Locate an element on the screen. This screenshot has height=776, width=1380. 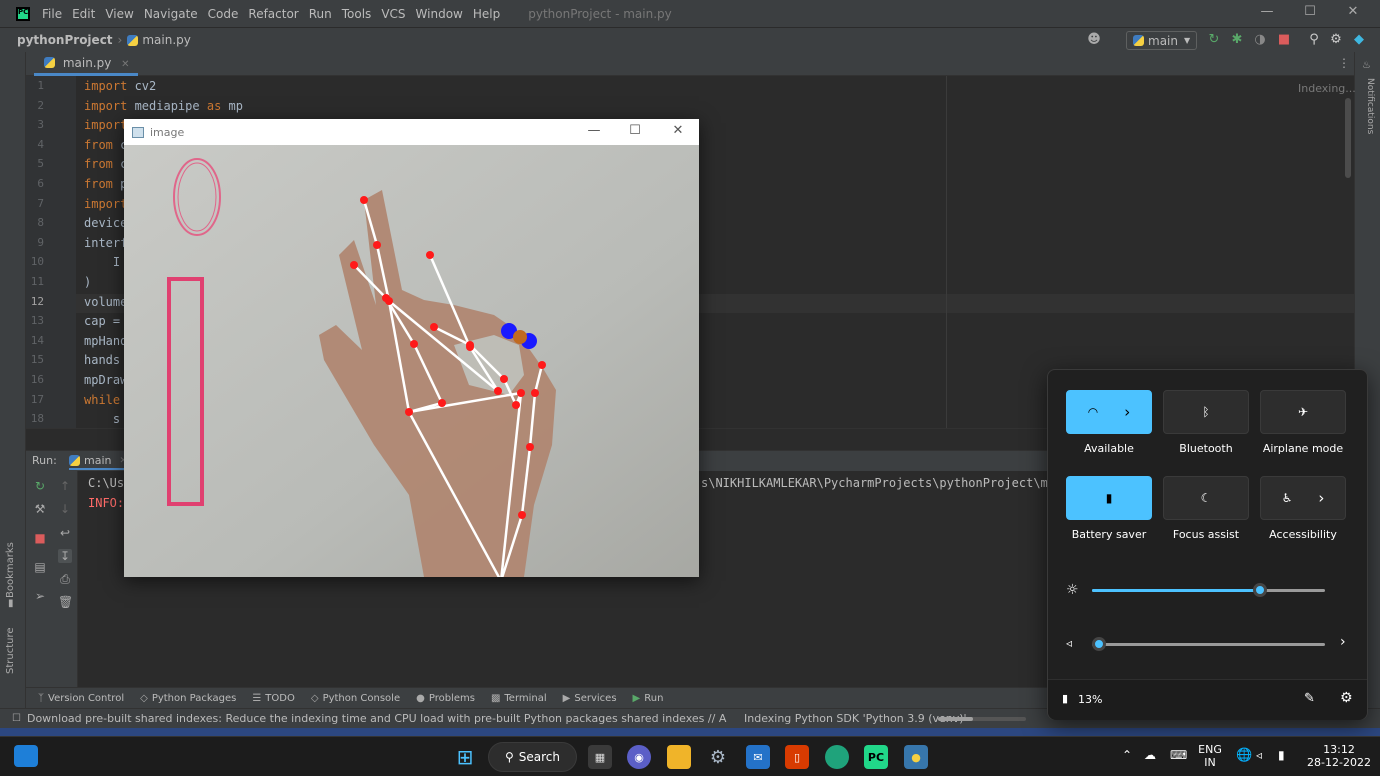
run-tab-main: main ✕ is located at coordinates (98, 462).